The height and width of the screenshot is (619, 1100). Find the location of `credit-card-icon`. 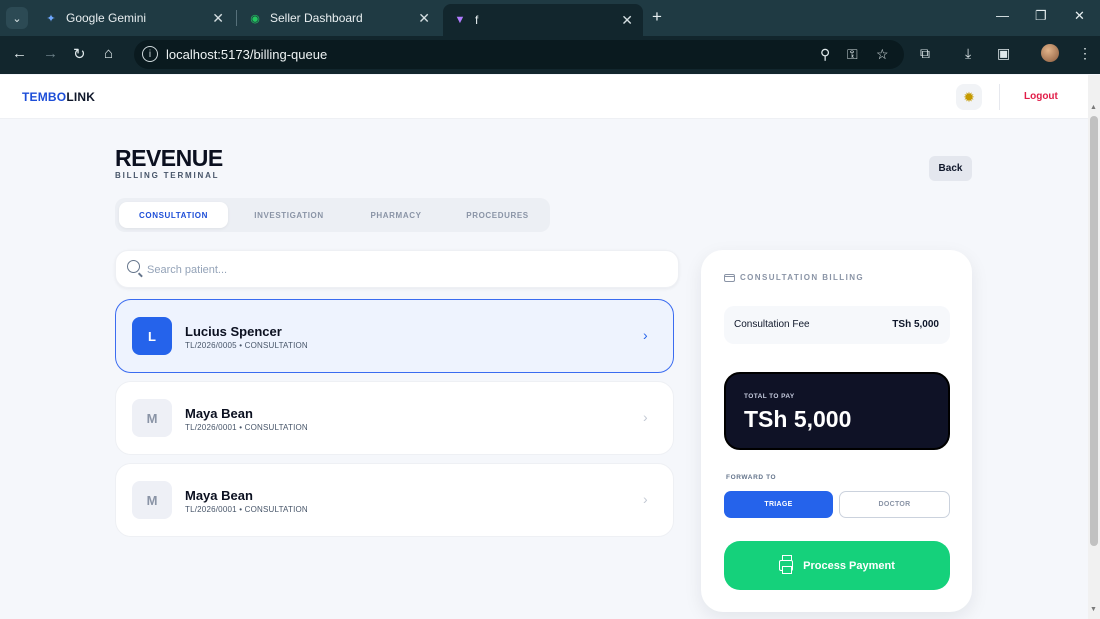

credit-card-icon is located at coordinates (729, 277).